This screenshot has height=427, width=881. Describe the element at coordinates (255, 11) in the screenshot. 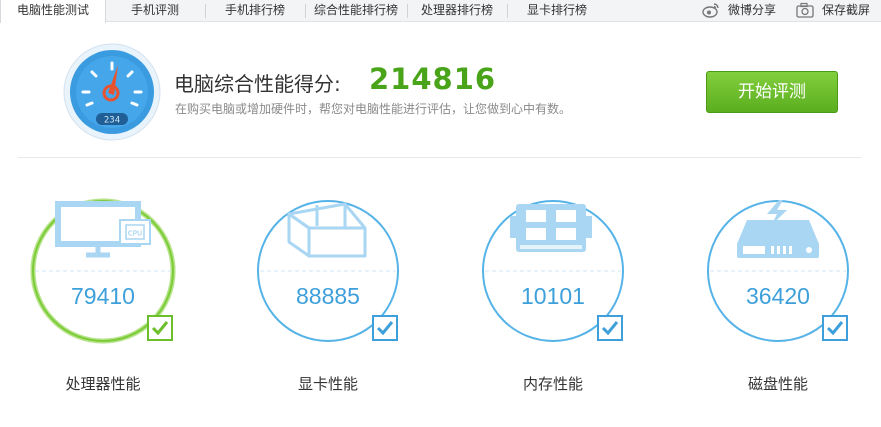

I see `tab-phone-ranking: 手机排行榜` at that location.